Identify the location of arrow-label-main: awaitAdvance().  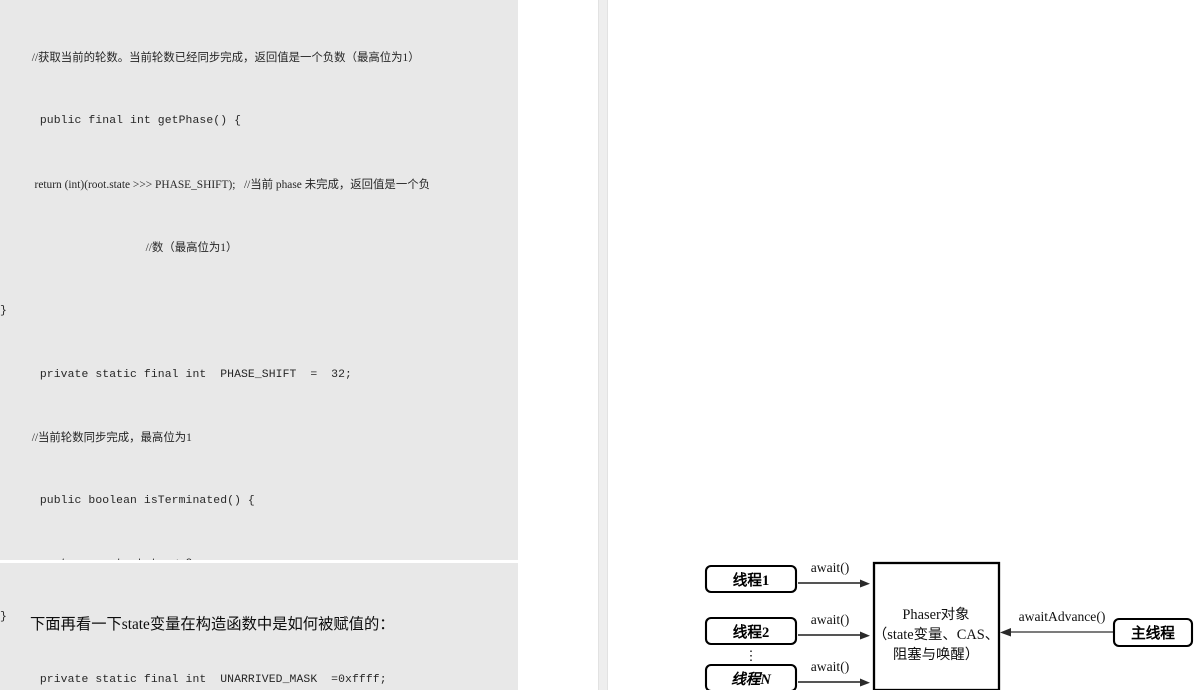
(1062, 617).